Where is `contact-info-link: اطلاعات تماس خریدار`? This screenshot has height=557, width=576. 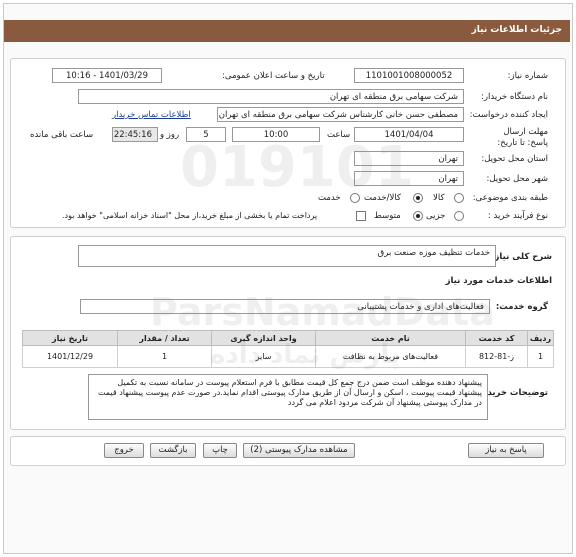
contact-info-link: اطلاعات تماس خریدار is located at coordinates (151, 115).